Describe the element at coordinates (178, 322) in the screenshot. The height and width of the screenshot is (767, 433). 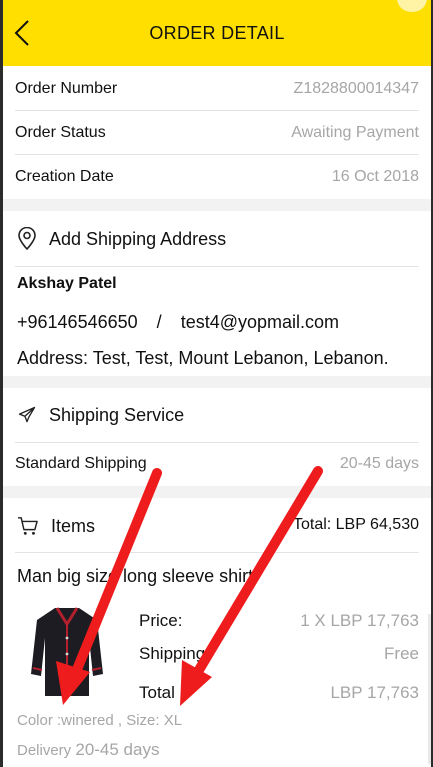
I see `contact-line: +96146546650 / test4@yopmail.com` at that location.